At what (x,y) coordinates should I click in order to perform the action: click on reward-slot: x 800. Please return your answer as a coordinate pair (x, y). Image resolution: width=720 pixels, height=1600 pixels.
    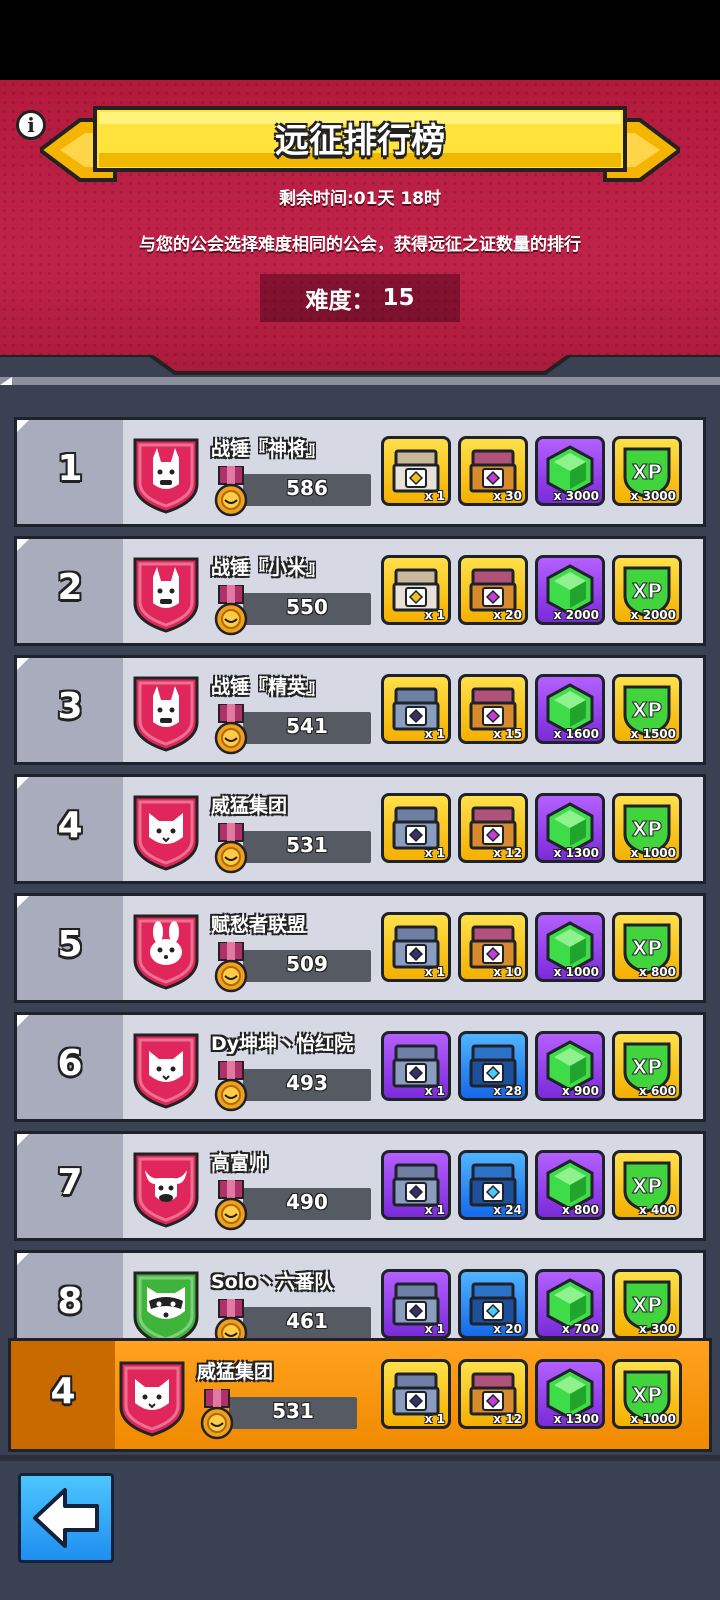
    Looking at the image, I should click on (570, 1185).